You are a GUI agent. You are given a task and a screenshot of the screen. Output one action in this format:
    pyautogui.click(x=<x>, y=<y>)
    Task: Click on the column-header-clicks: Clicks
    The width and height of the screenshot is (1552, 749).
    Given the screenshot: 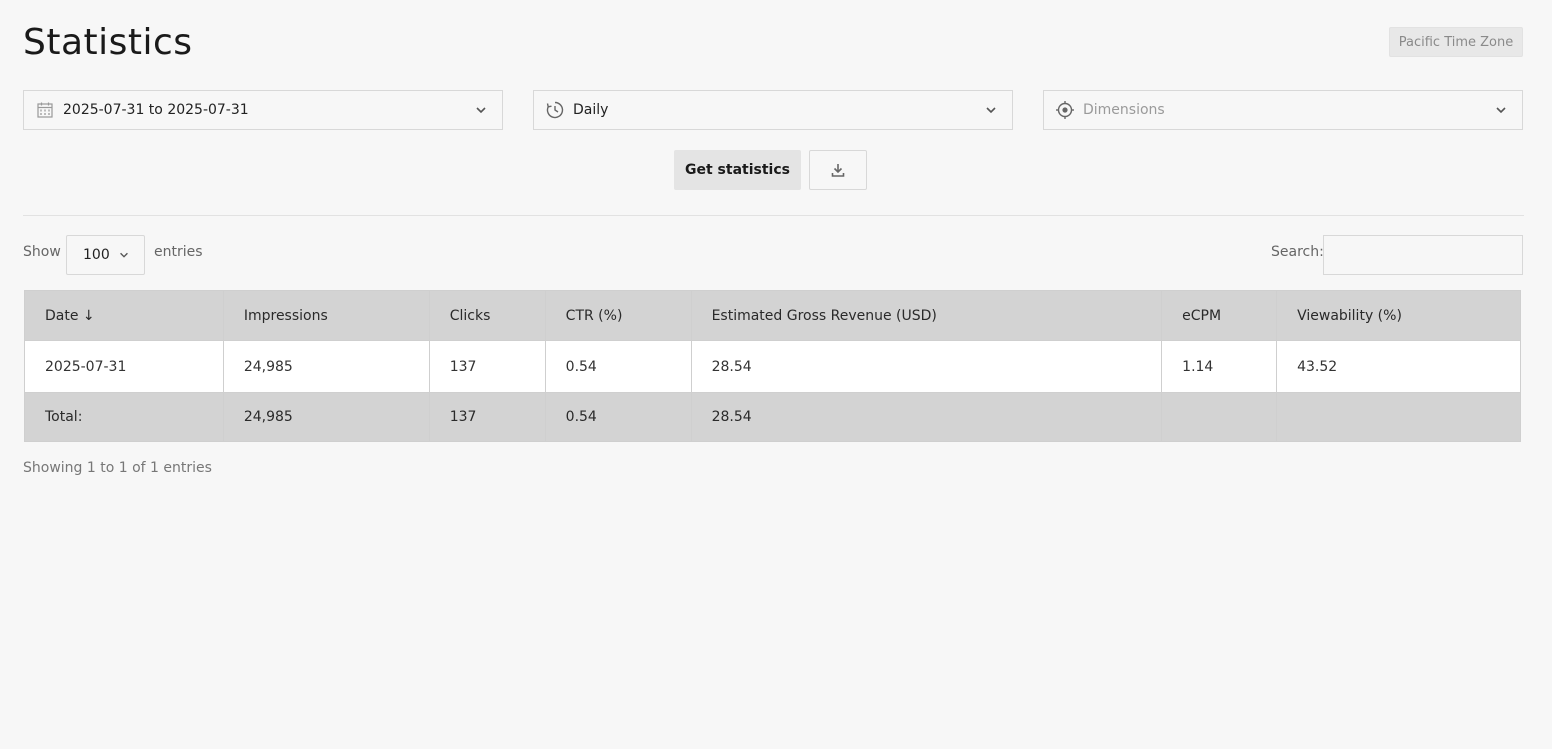 What is the action you would take?
    pyautogui.click(x=487, y=315)
    